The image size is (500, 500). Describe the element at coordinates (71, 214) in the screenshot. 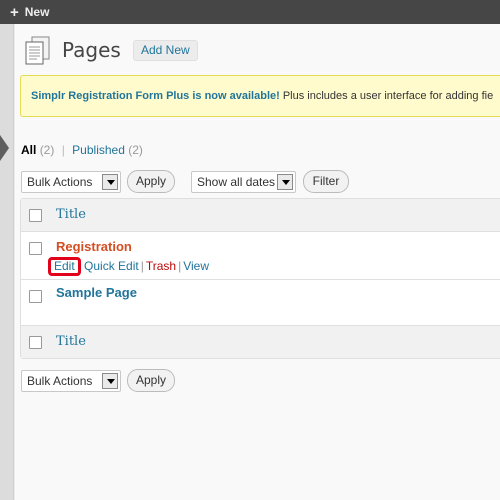

I see `title-column-header: Title` at that location.